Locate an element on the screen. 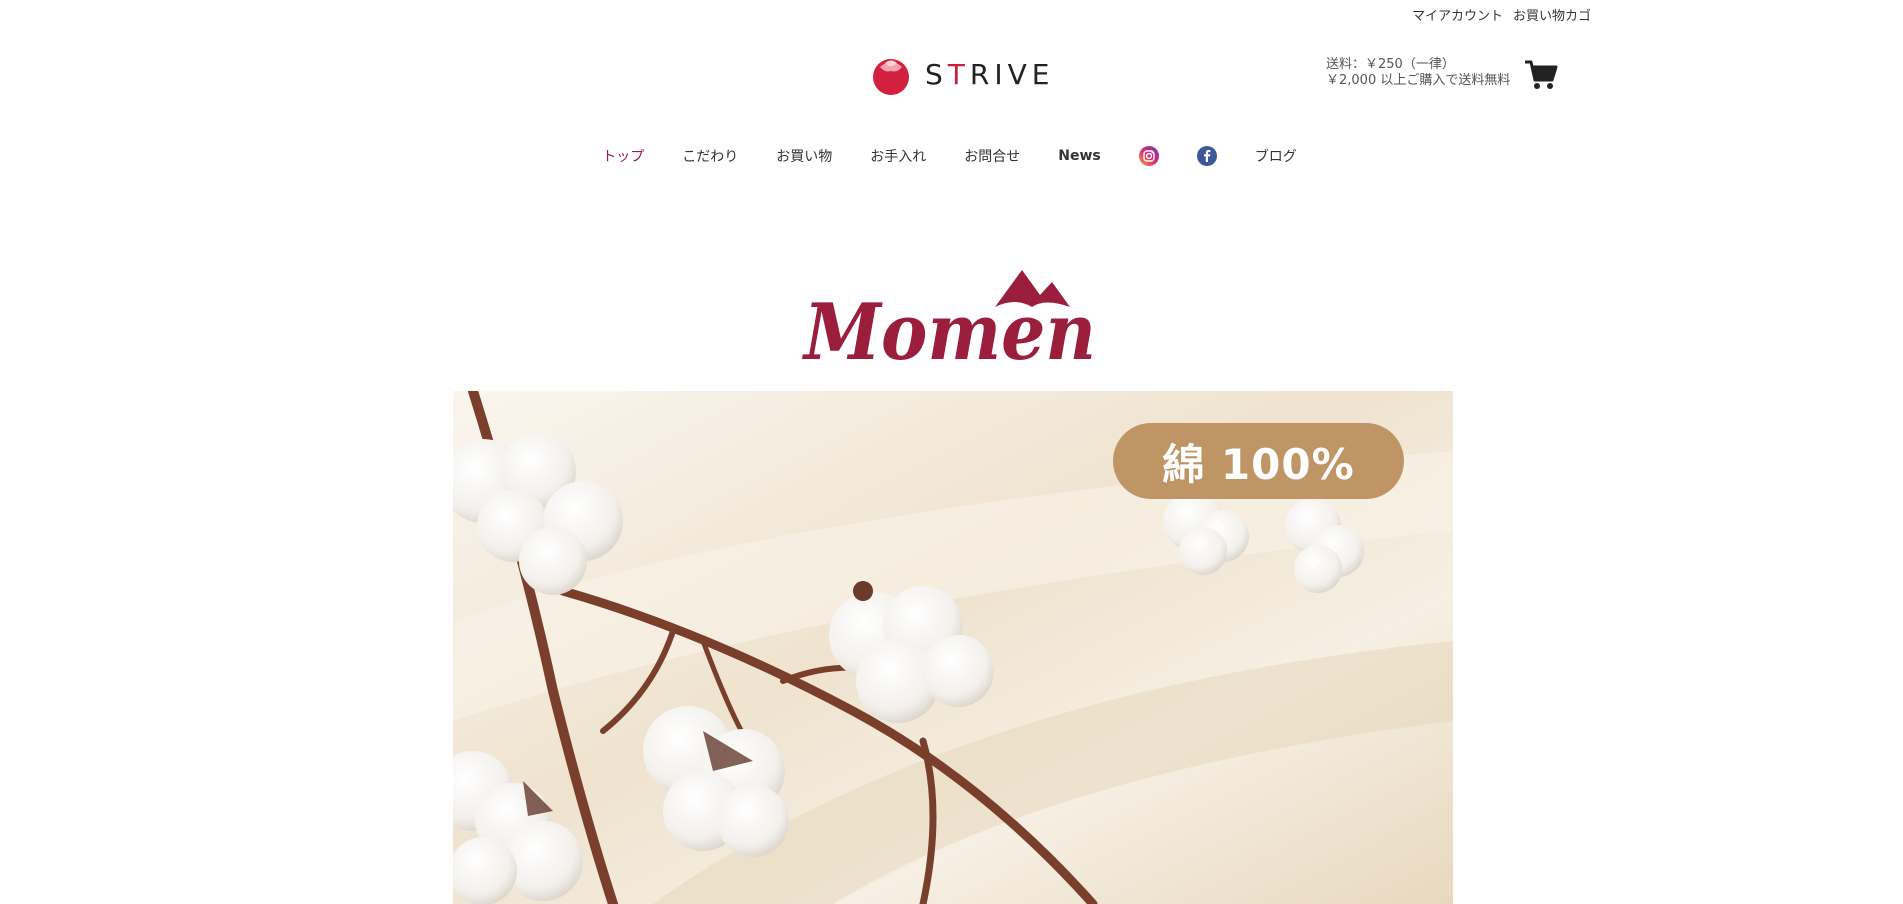 This screenshot has height=904, width=1903. shopping-cart-link: お買い物カゴ is located at coordinates (1552, 14).